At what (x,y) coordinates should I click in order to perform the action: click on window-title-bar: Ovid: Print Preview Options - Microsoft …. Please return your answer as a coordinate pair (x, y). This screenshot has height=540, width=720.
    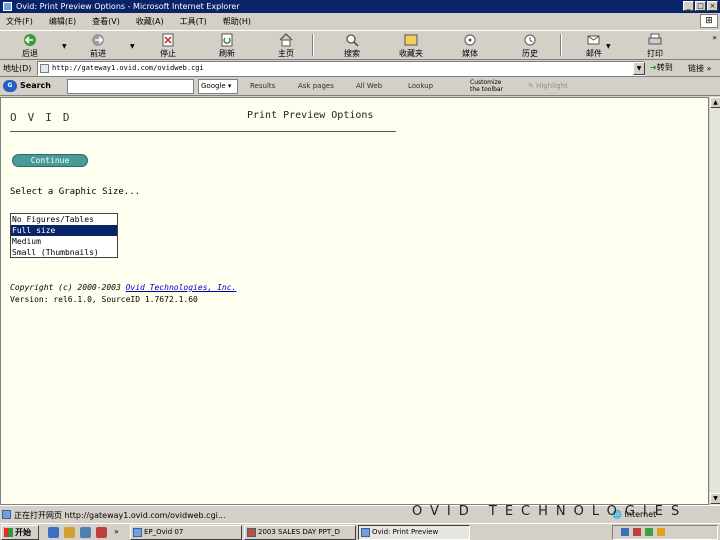
    Looking at the image, I should click on (360, 6).